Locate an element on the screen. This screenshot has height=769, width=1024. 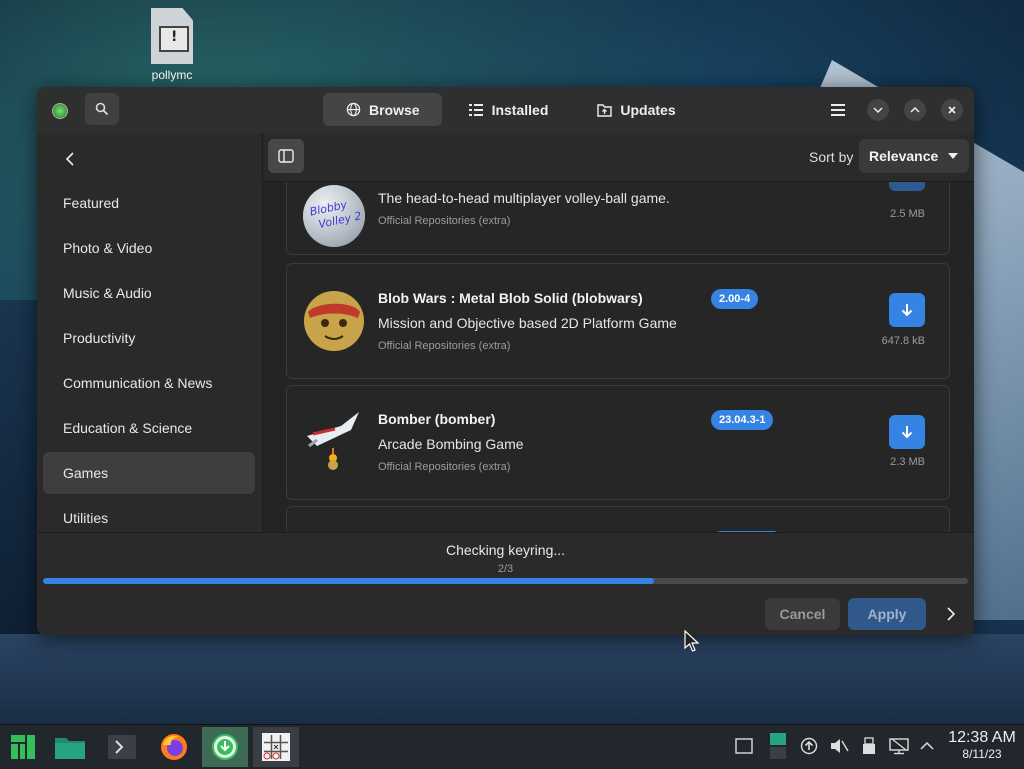
tab-browse: Browse is located at coordinates (382, 109).